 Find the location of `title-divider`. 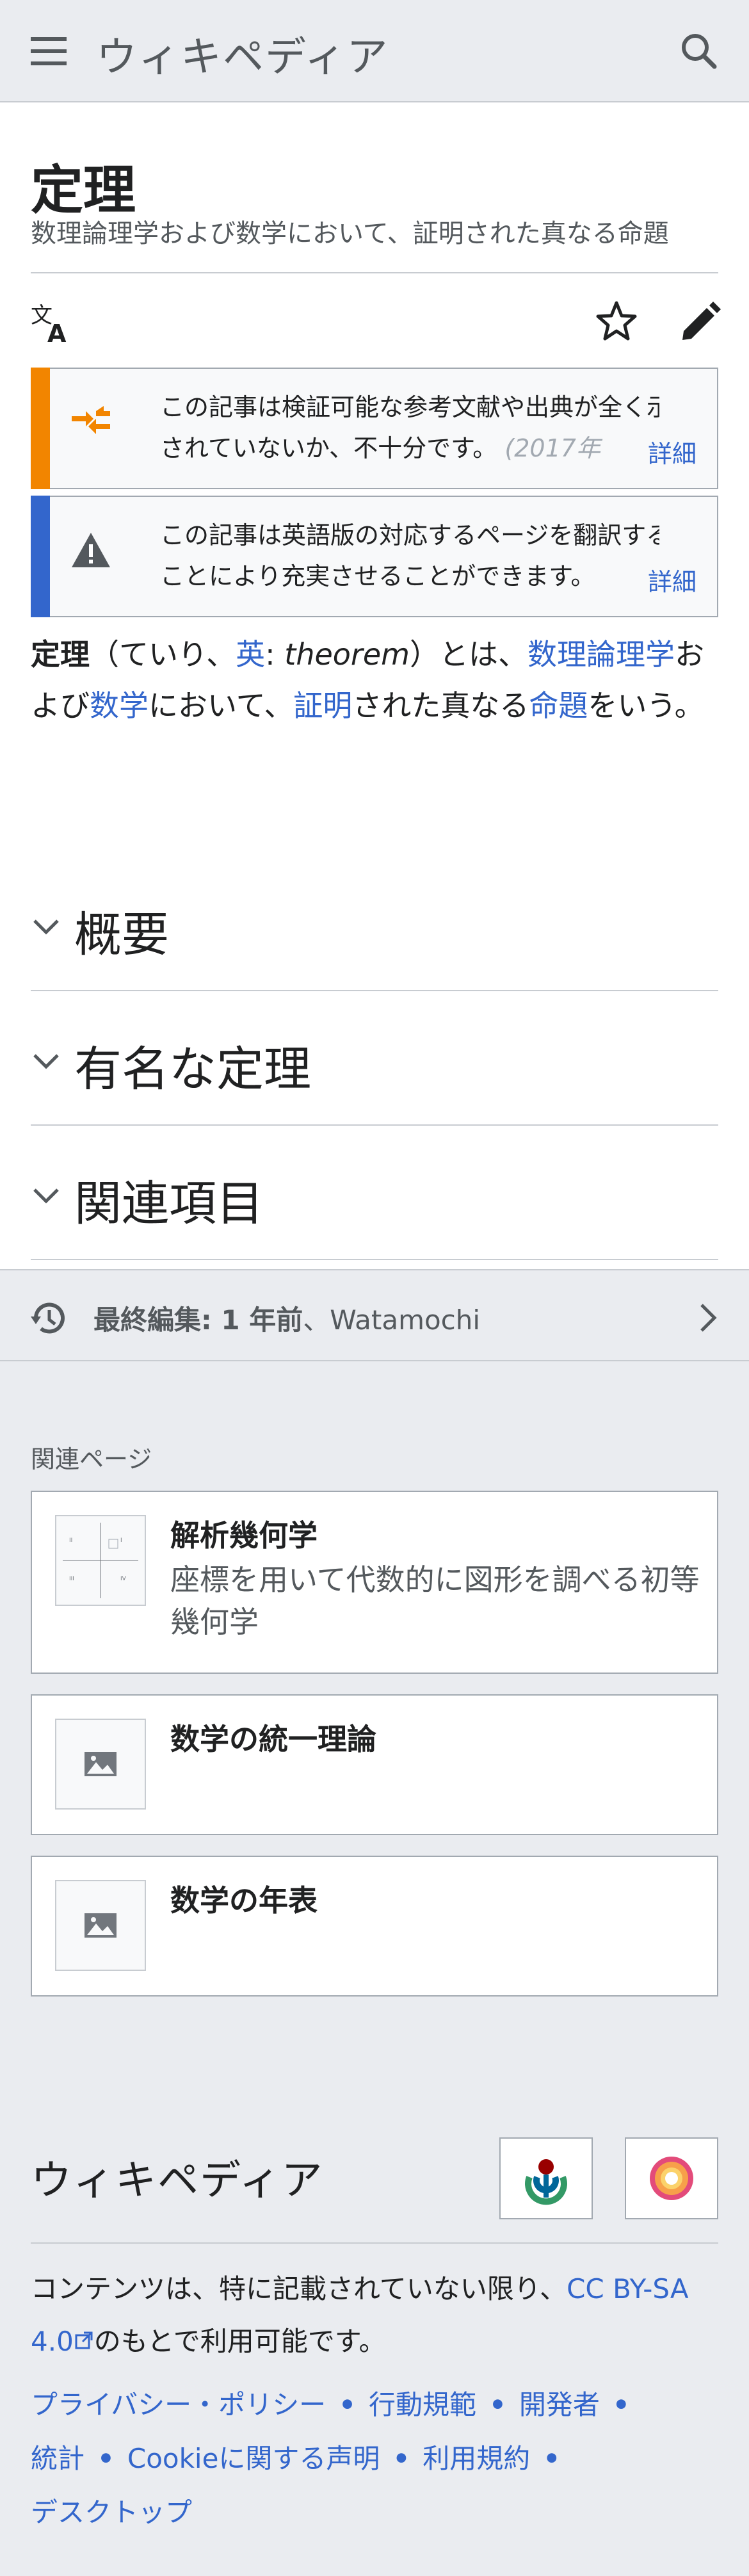

title-divider is located at coordinates (374, 272).